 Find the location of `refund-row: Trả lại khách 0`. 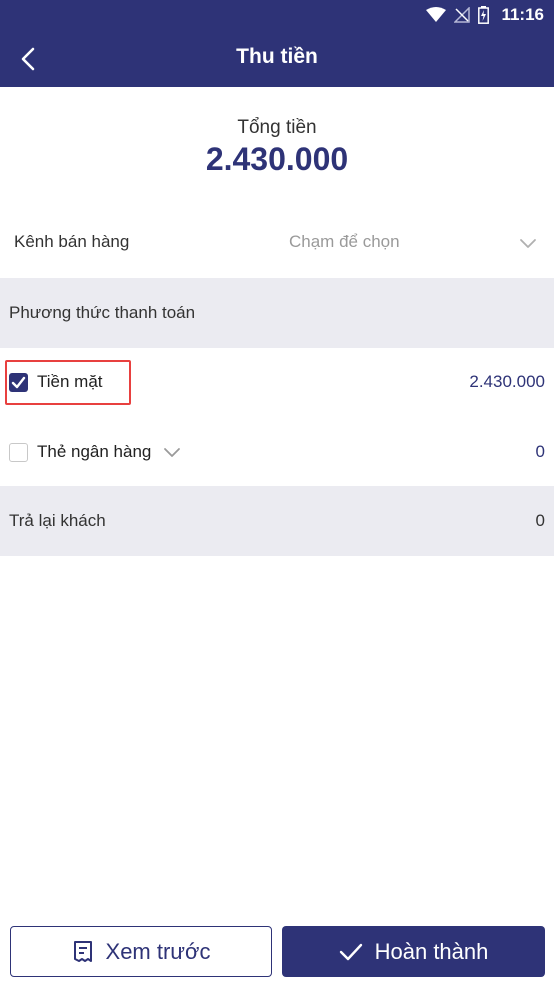

refund-row: Trả lại khách 0 is located at coordinates (277, 521).